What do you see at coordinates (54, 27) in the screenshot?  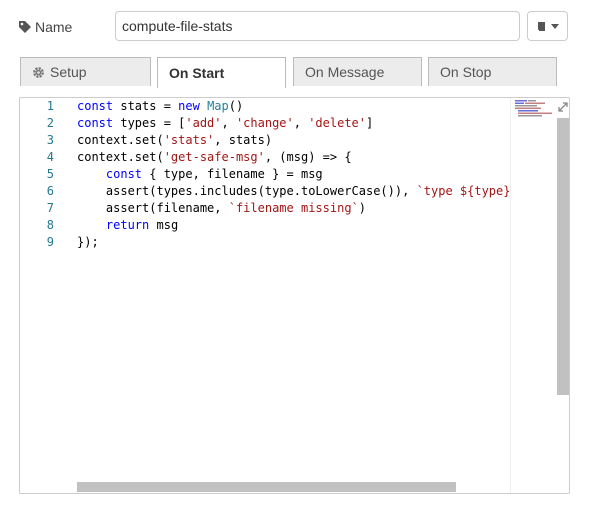 I see `name-label-text: Name` at bounding box center [54, 27].